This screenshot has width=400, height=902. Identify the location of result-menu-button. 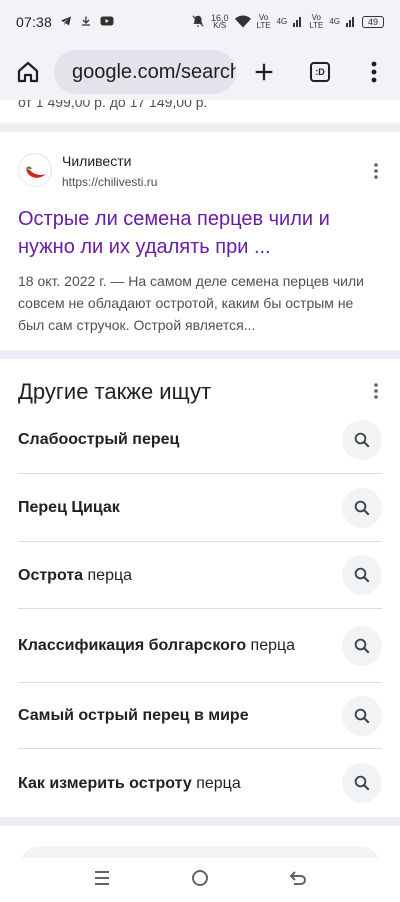
(376, 171).